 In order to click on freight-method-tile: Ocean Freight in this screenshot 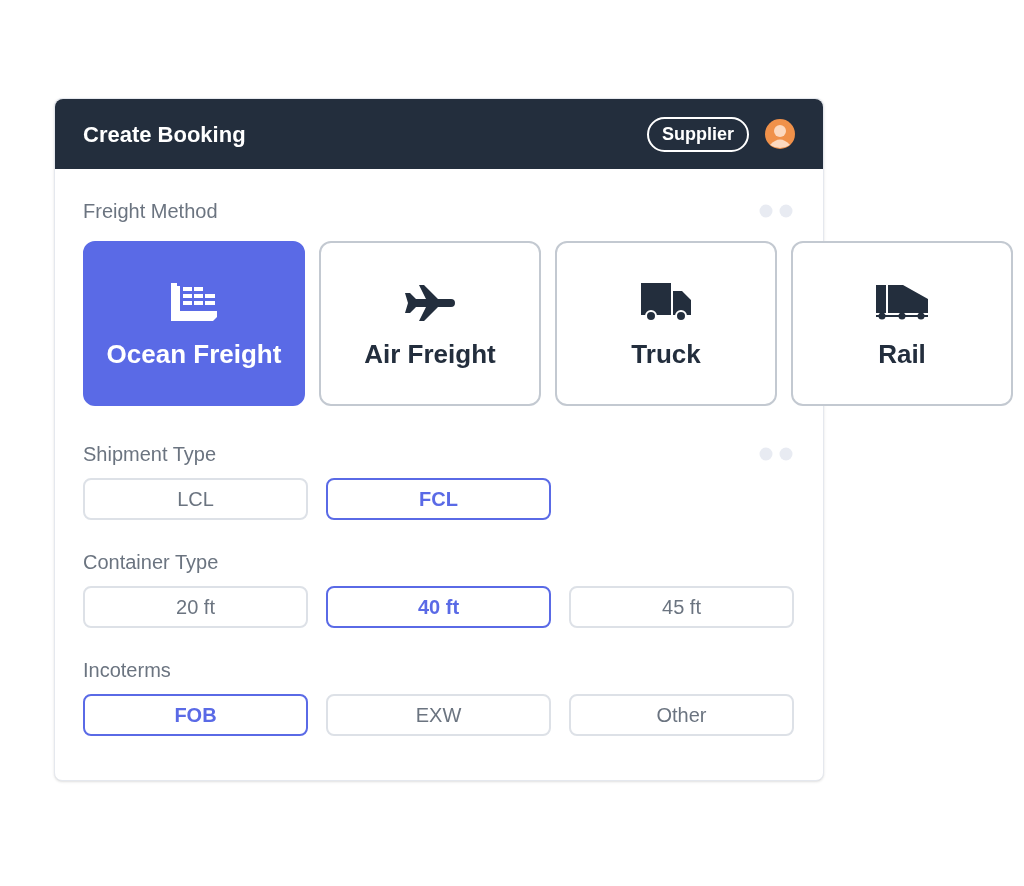, I will do `click(194, 323)`.